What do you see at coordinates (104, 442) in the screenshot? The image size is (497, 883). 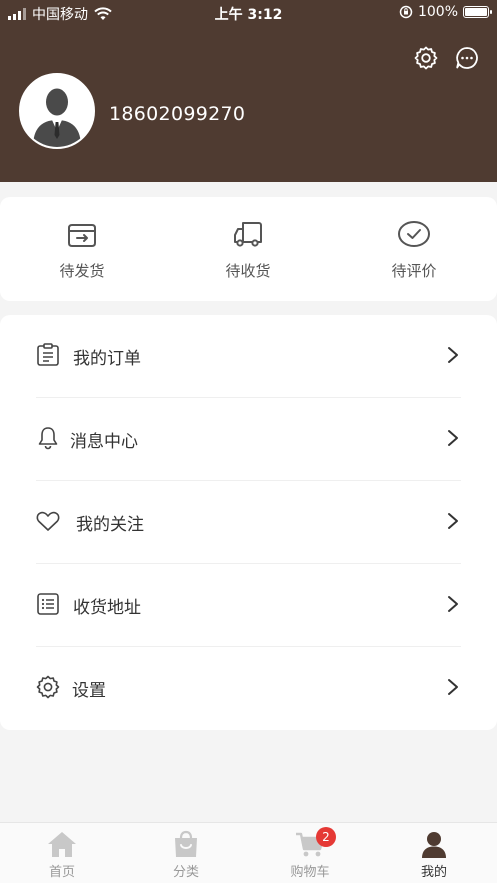 I see `menu-label-messages: 消息中心` at bounding box center [104, 442].